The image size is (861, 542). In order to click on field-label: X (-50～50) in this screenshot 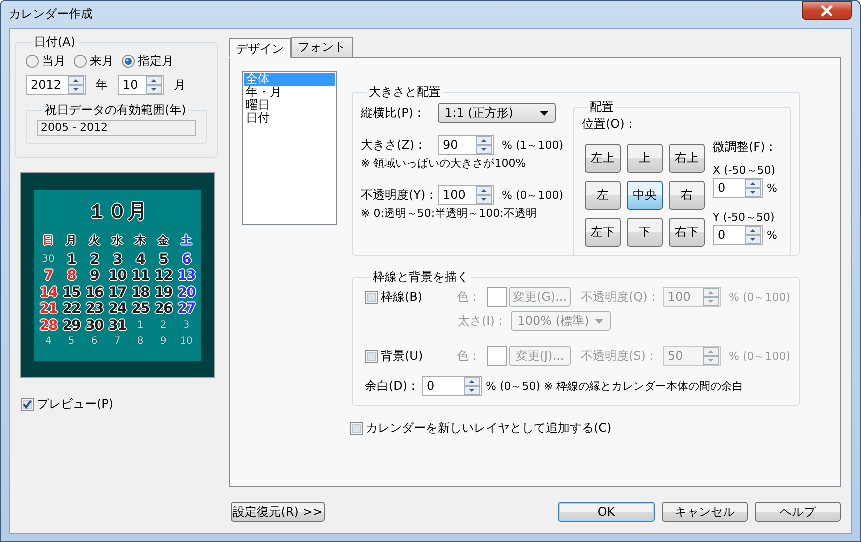, I will do `click(745, 170)`.